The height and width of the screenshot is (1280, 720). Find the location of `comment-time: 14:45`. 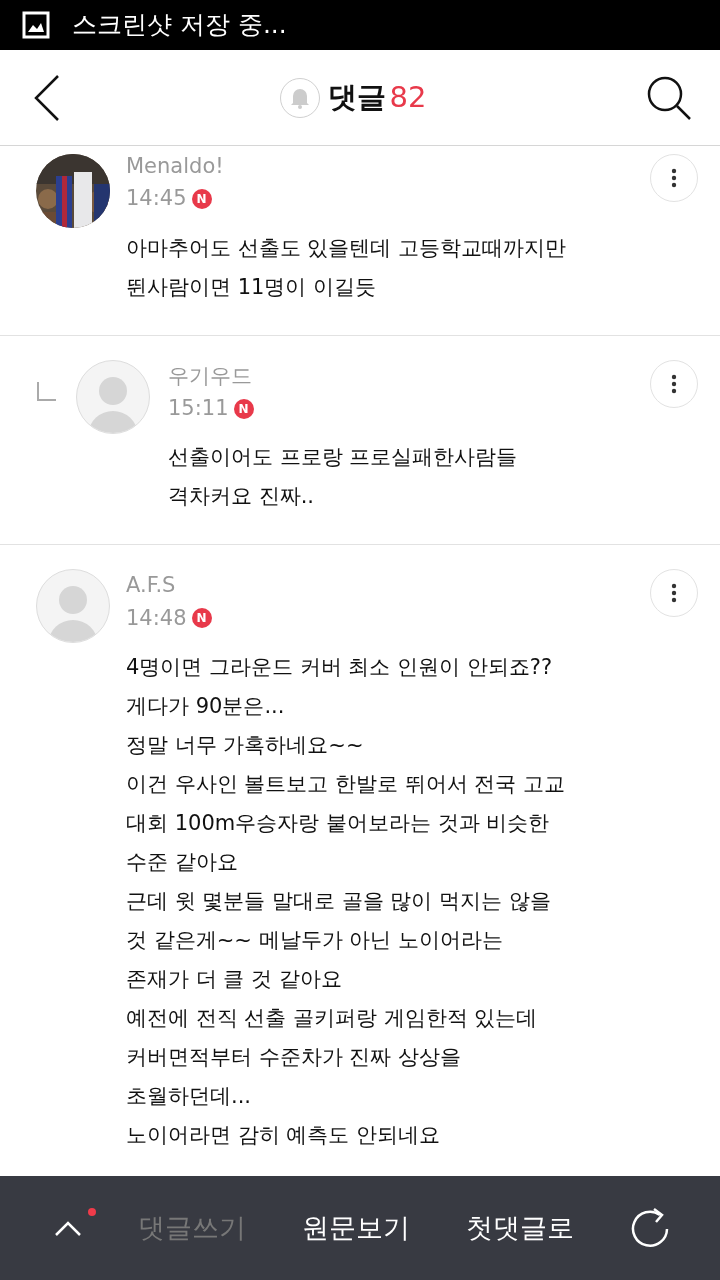

comment-time: 14:45 is located at coordinates (156, 199).